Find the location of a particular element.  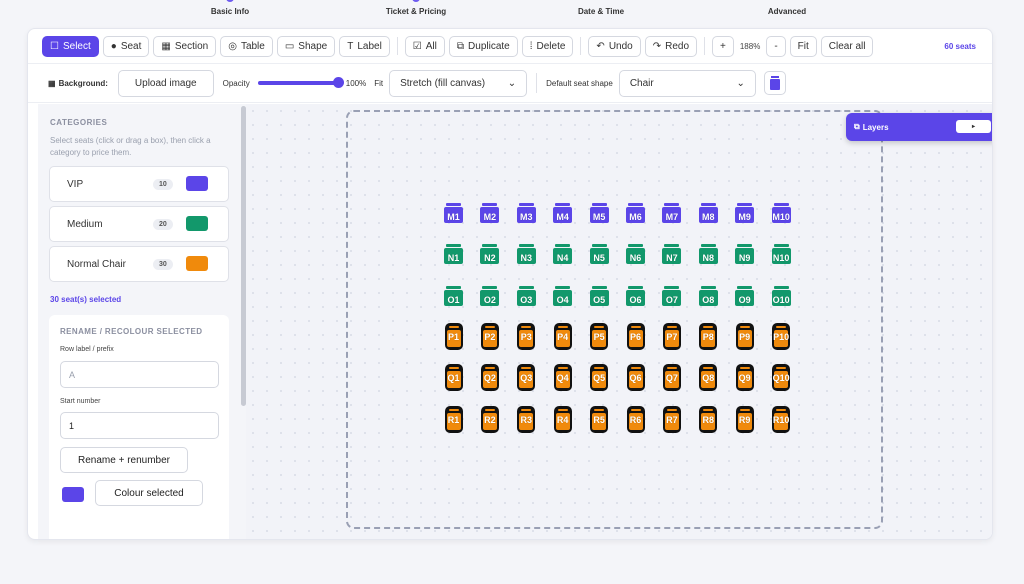

opacity-slider is located at coordinates (300, 82).